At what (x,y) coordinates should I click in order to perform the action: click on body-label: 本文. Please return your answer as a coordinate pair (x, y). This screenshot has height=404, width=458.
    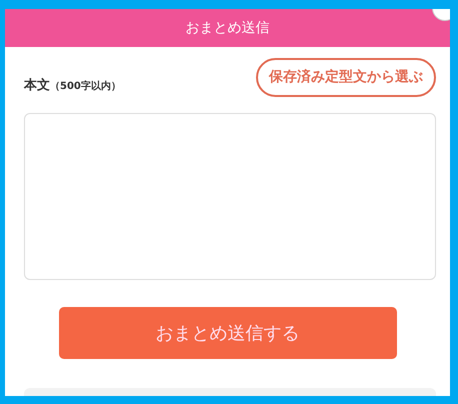
    Looking at the image, I should click on (37, 85).